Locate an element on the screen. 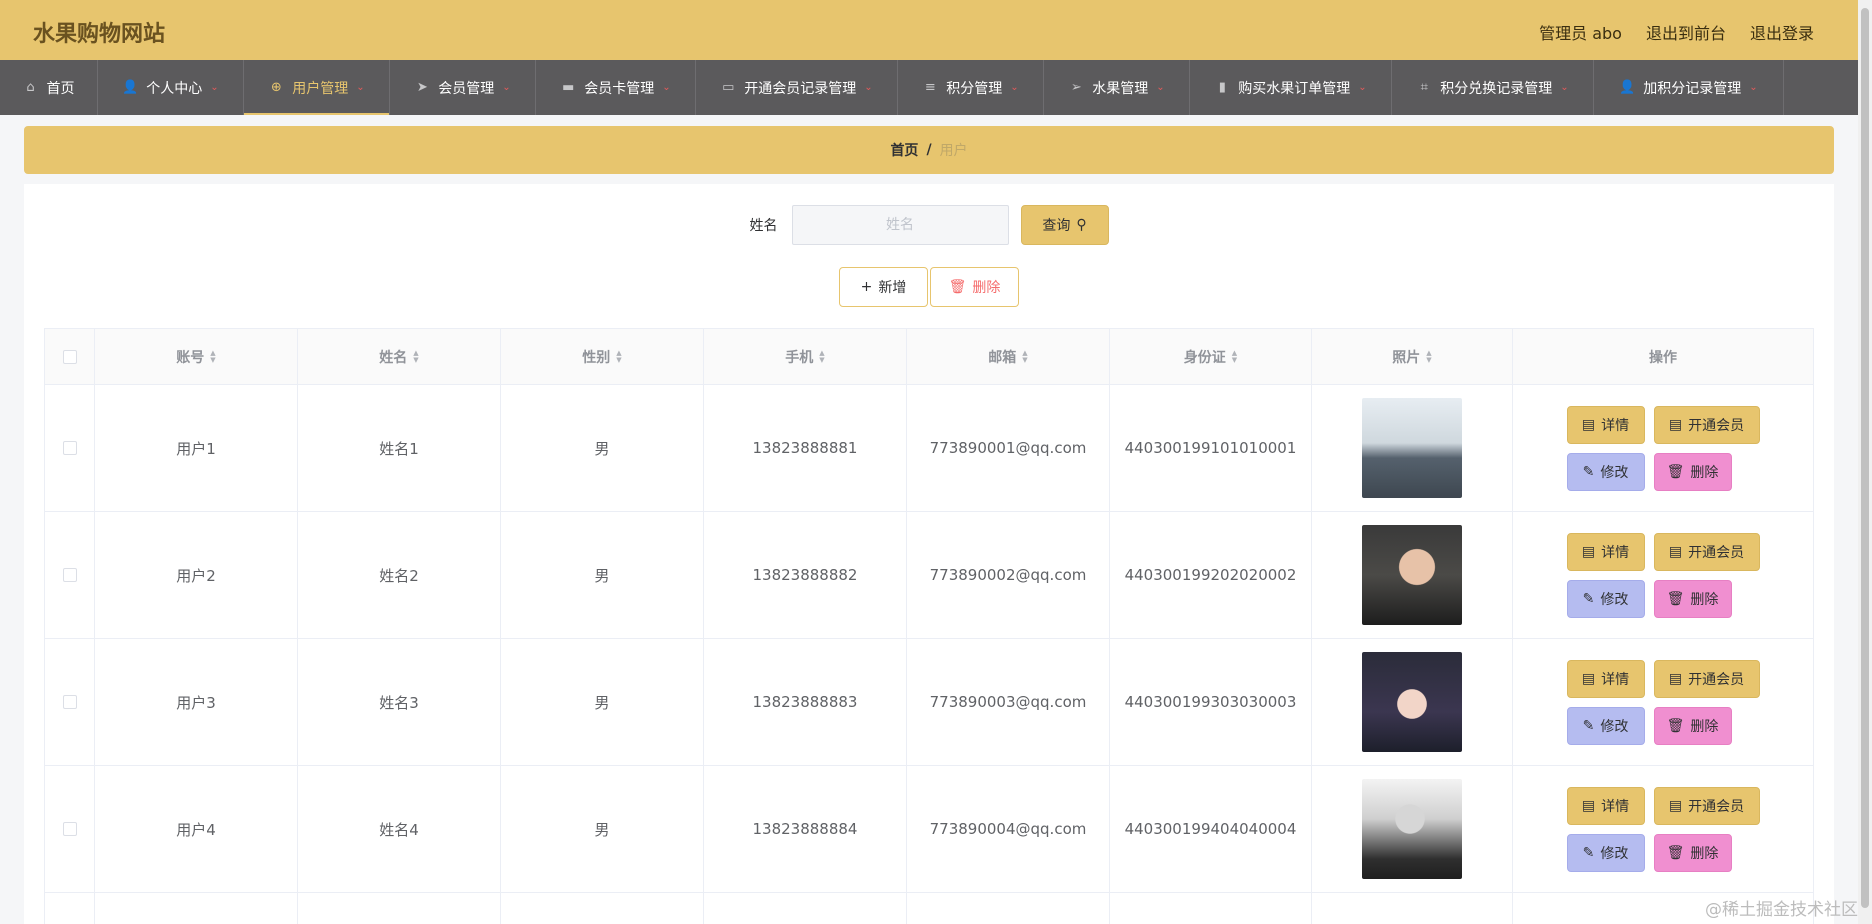 The image size is (1872, 924). cell-account: 用户1 is located at coordinates (196, 448).